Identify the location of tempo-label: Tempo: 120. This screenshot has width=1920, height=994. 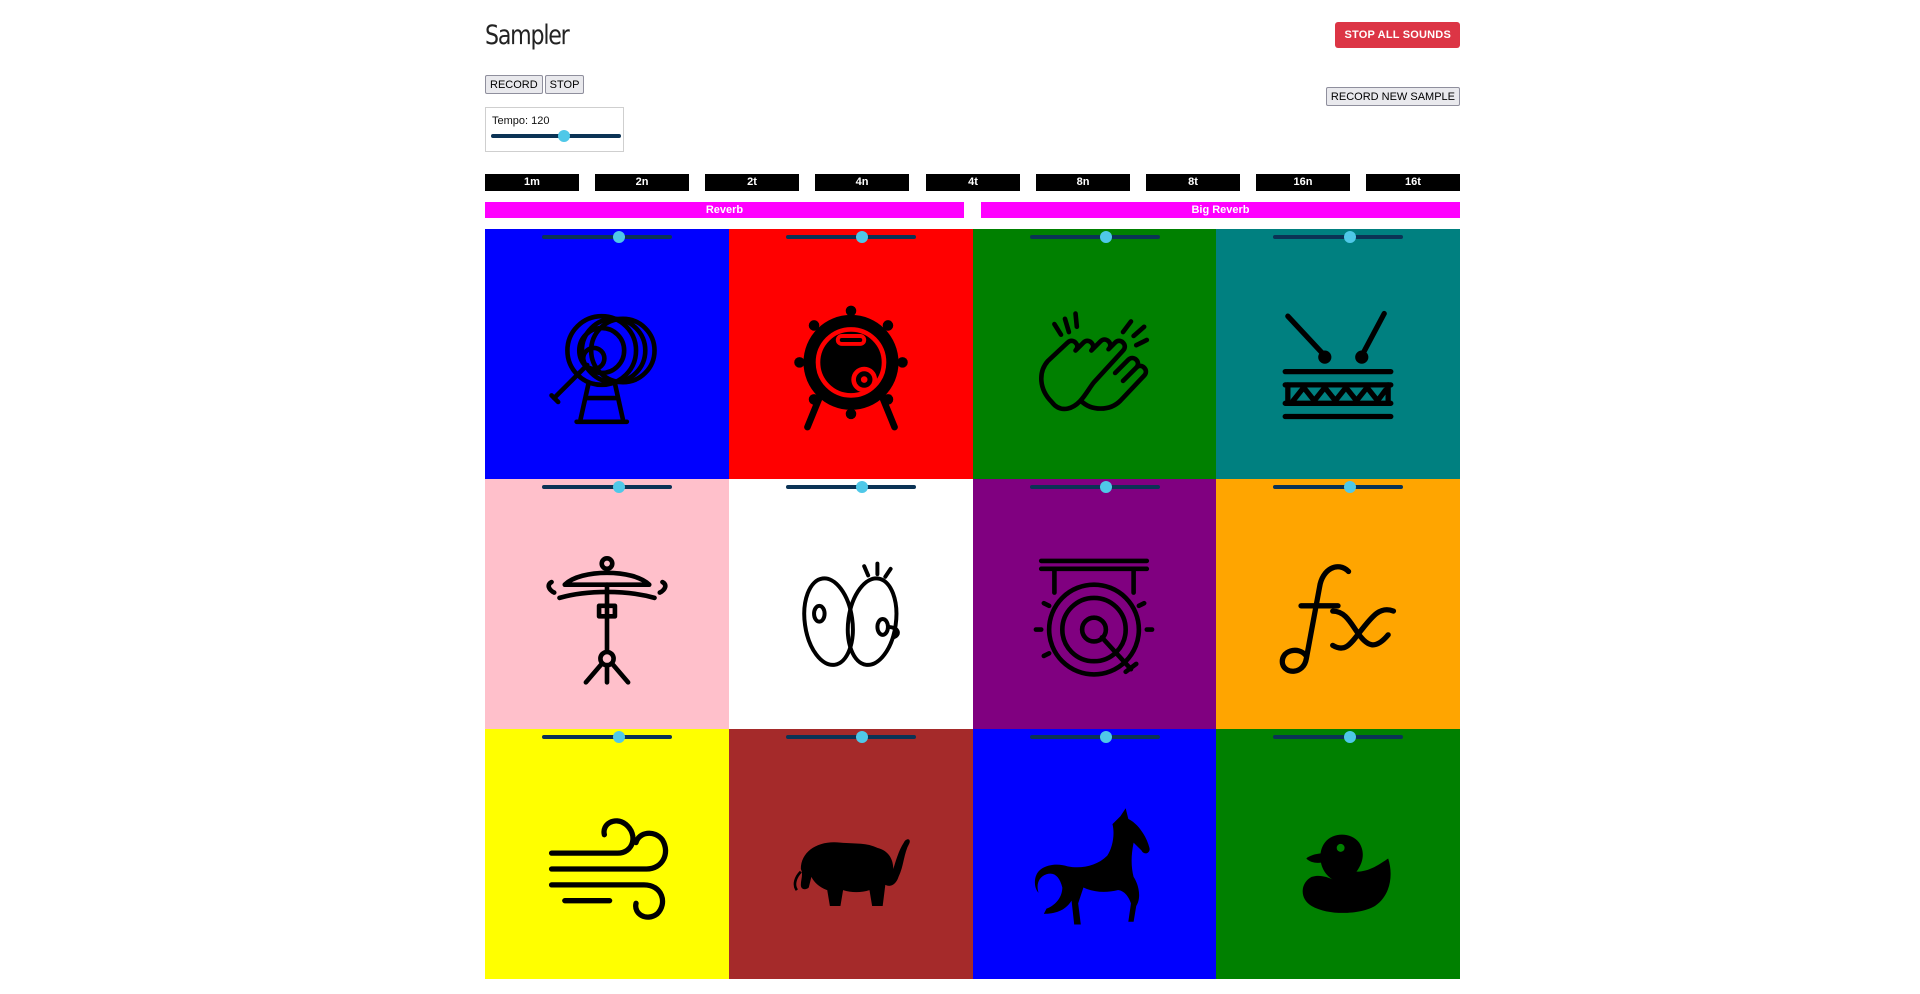
(521, 121).